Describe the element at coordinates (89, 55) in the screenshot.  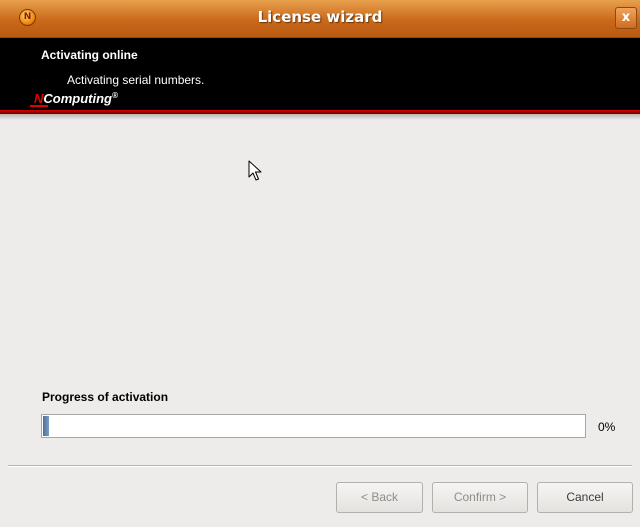
I see `page-title: Activating online` at that location.